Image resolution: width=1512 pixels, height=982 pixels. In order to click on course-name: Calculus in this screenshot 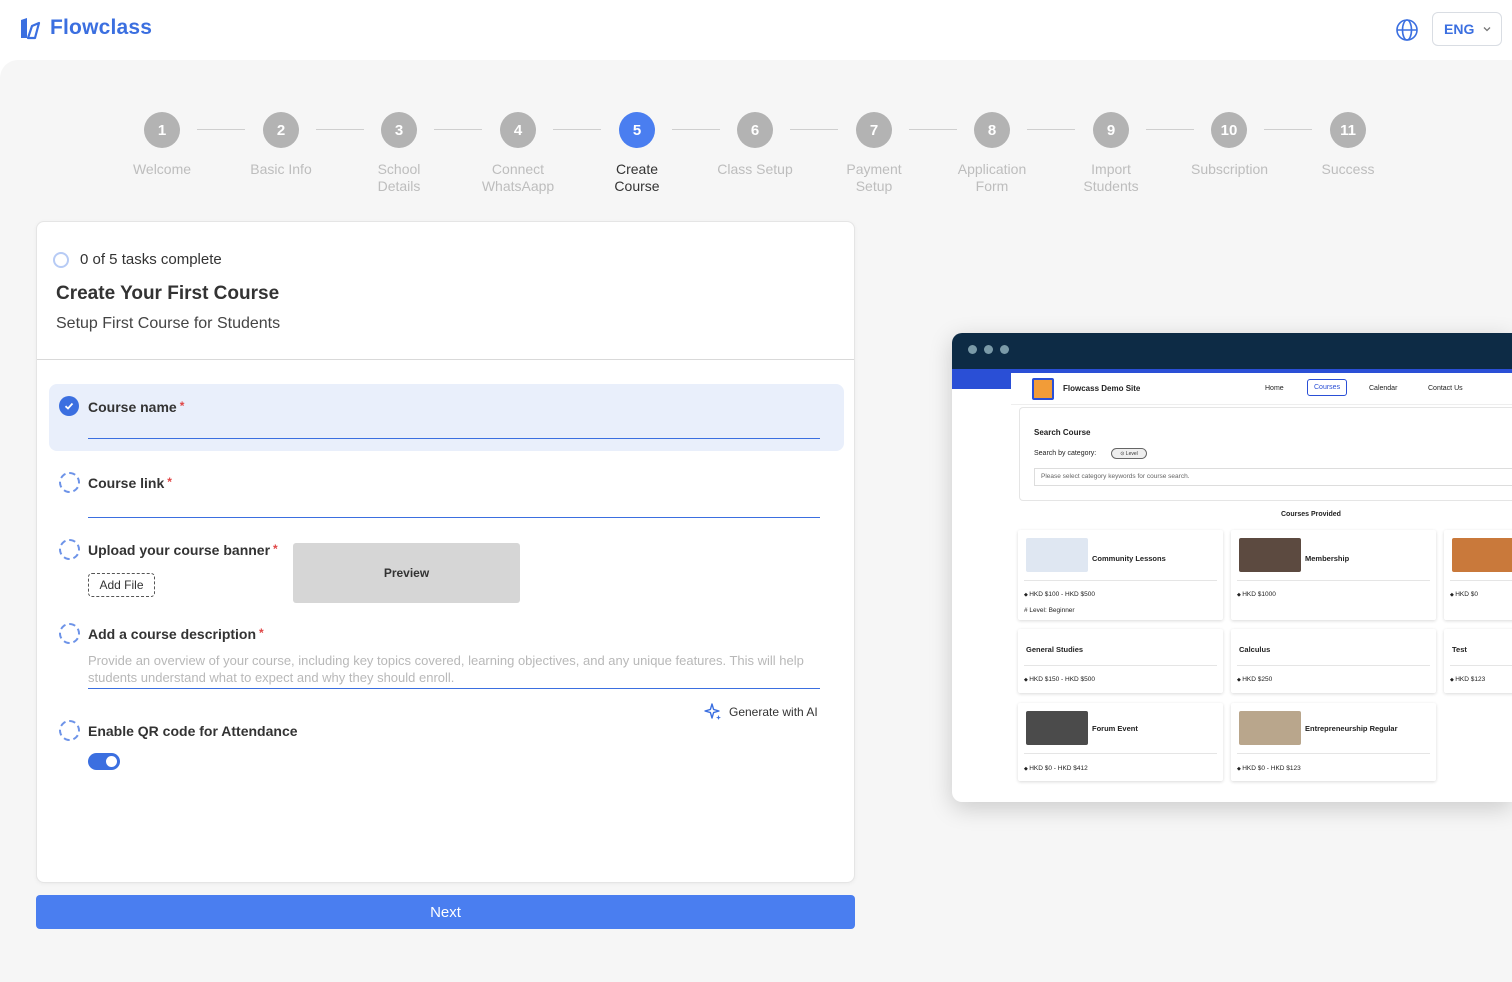, I will do `click(1255, 649)`.